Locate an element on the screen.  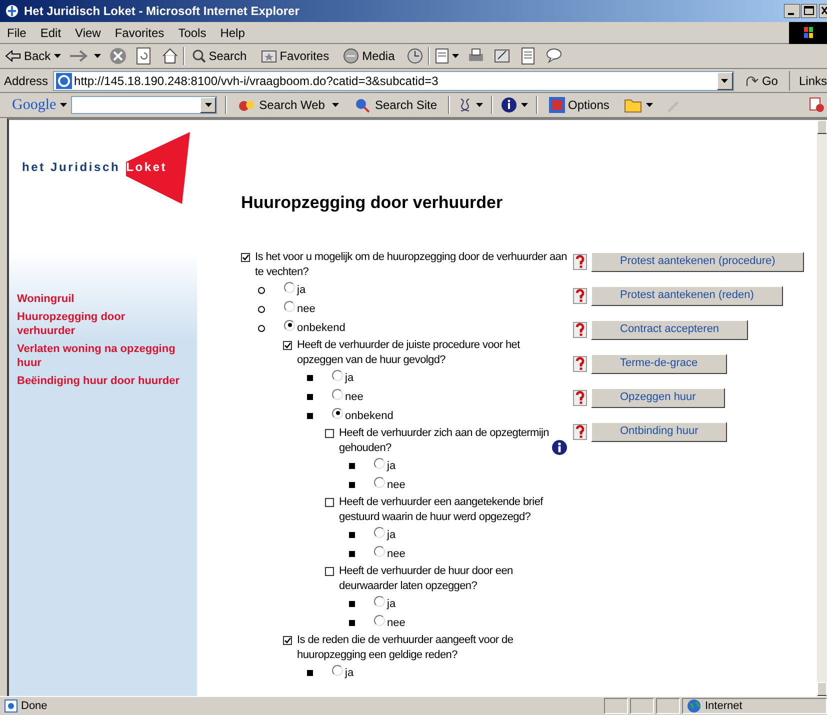
translate-icon is located at coordinates (817, 105).